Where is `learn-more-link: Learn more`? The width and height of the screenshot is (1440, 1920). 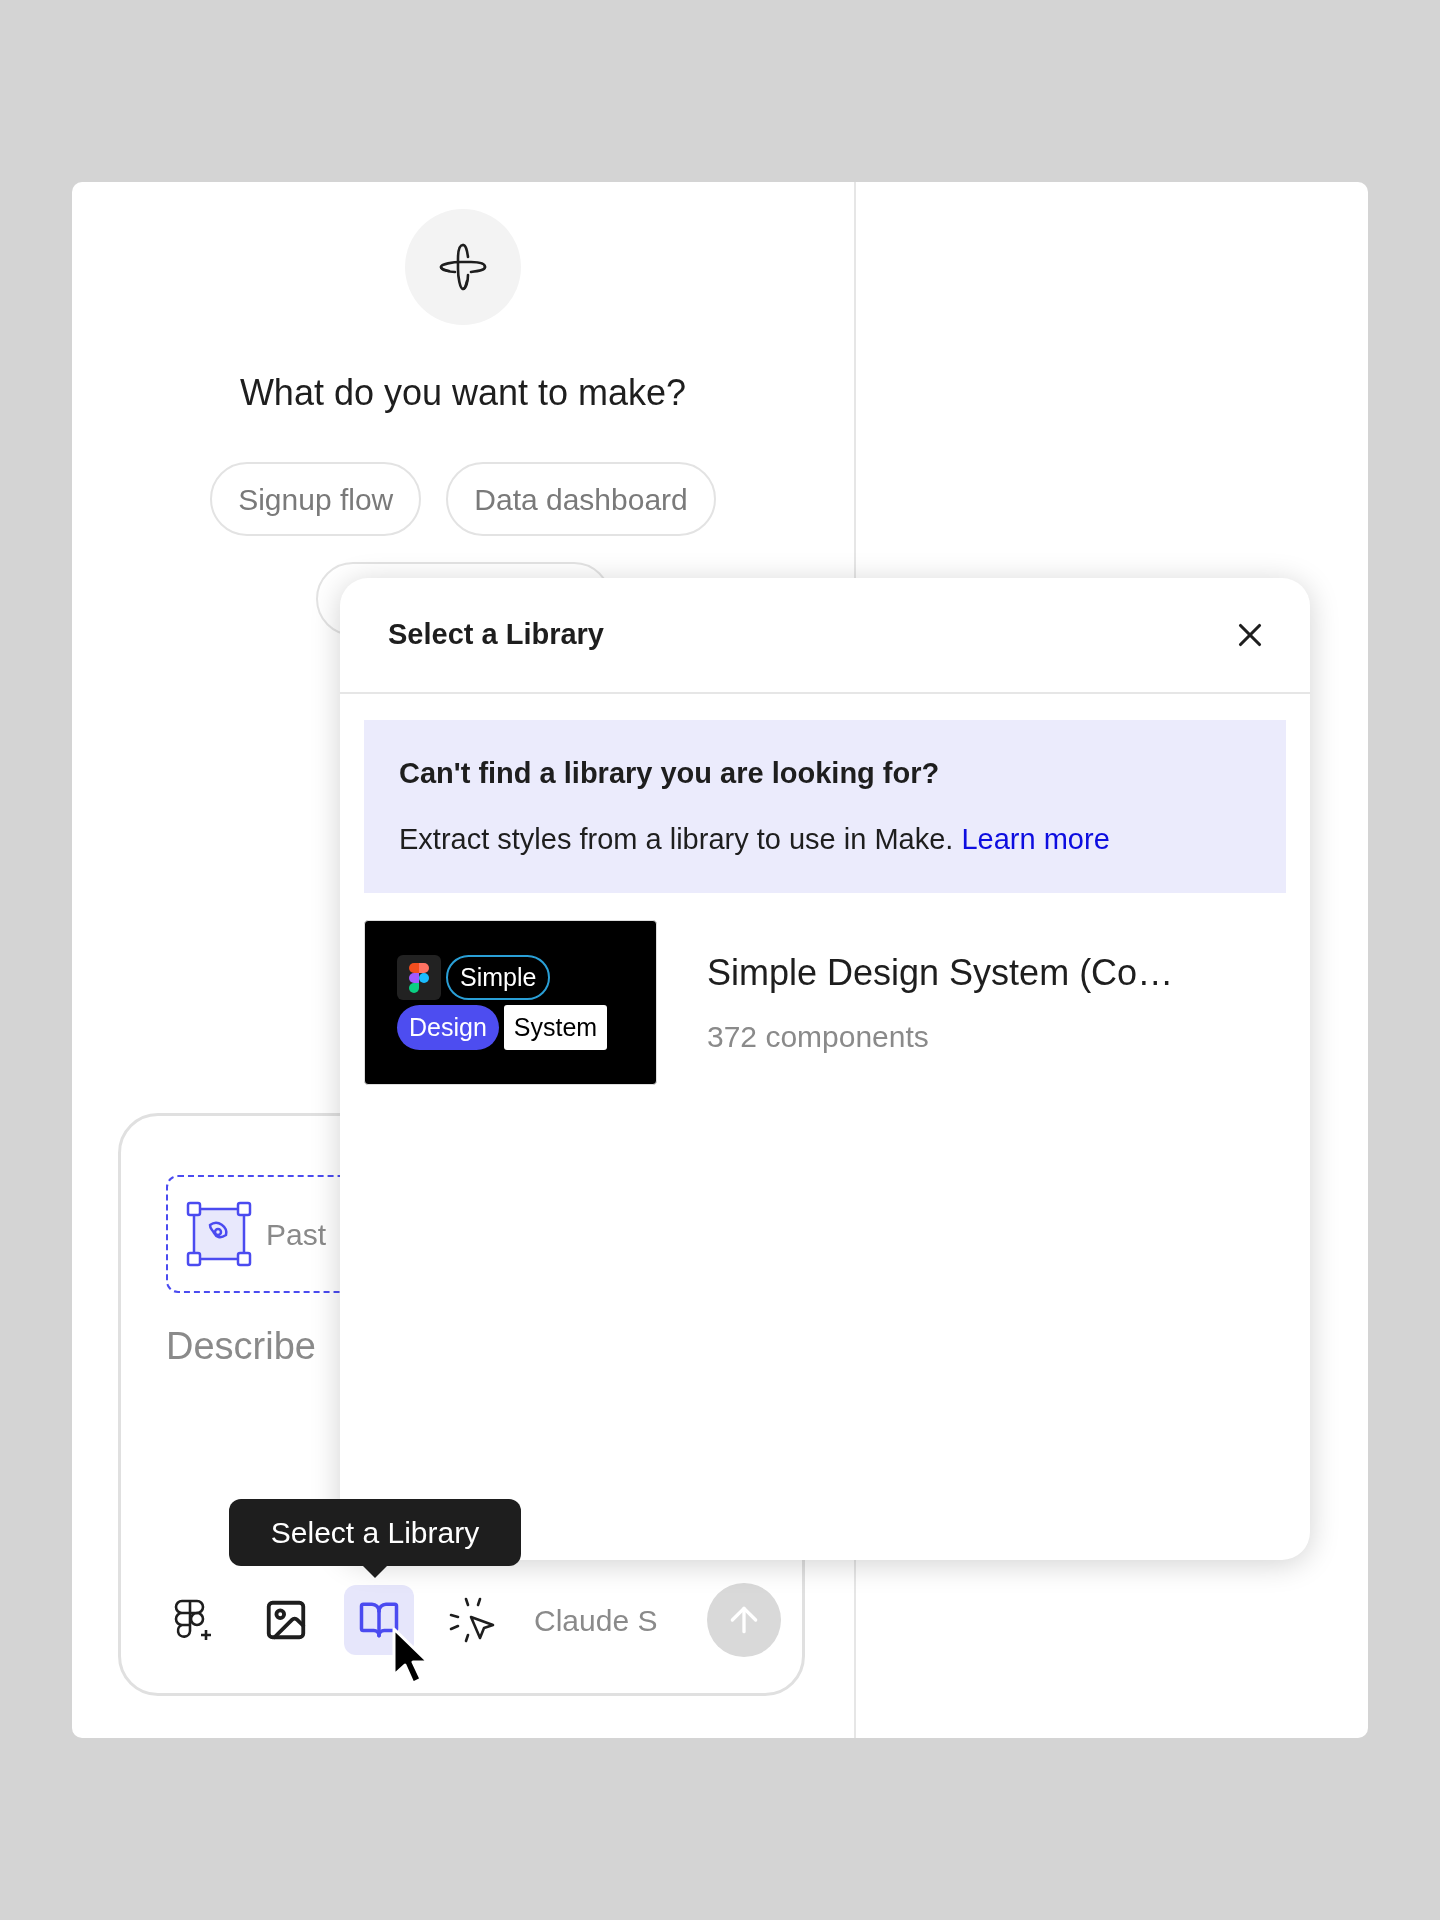
learn-more-link: Learn more is located at coordinates (1035, 838).